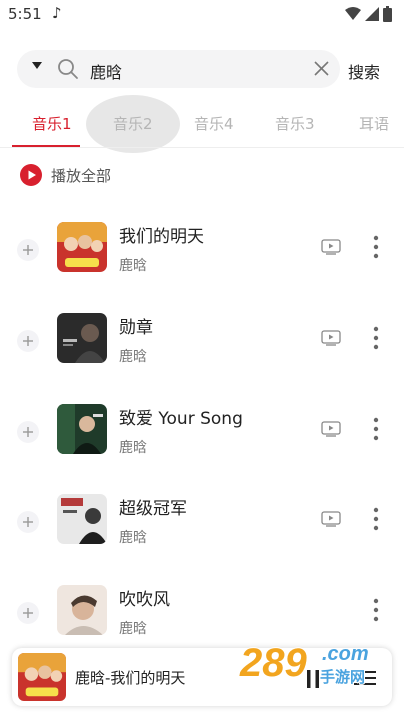  What do you see at coordinates (387, 14) in the screenshot?
I see `battery-icon` at bounding box center [387, 14].